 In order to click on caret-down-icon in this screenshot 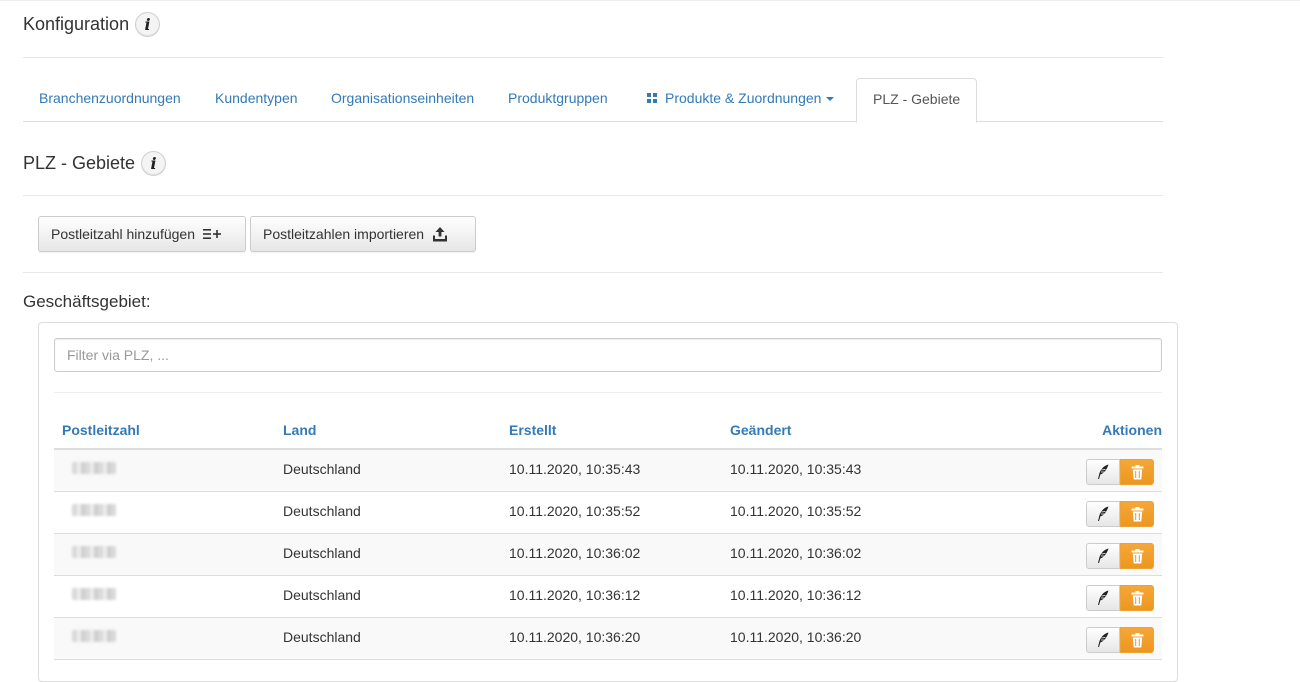, I will do `click(830, 99)`.